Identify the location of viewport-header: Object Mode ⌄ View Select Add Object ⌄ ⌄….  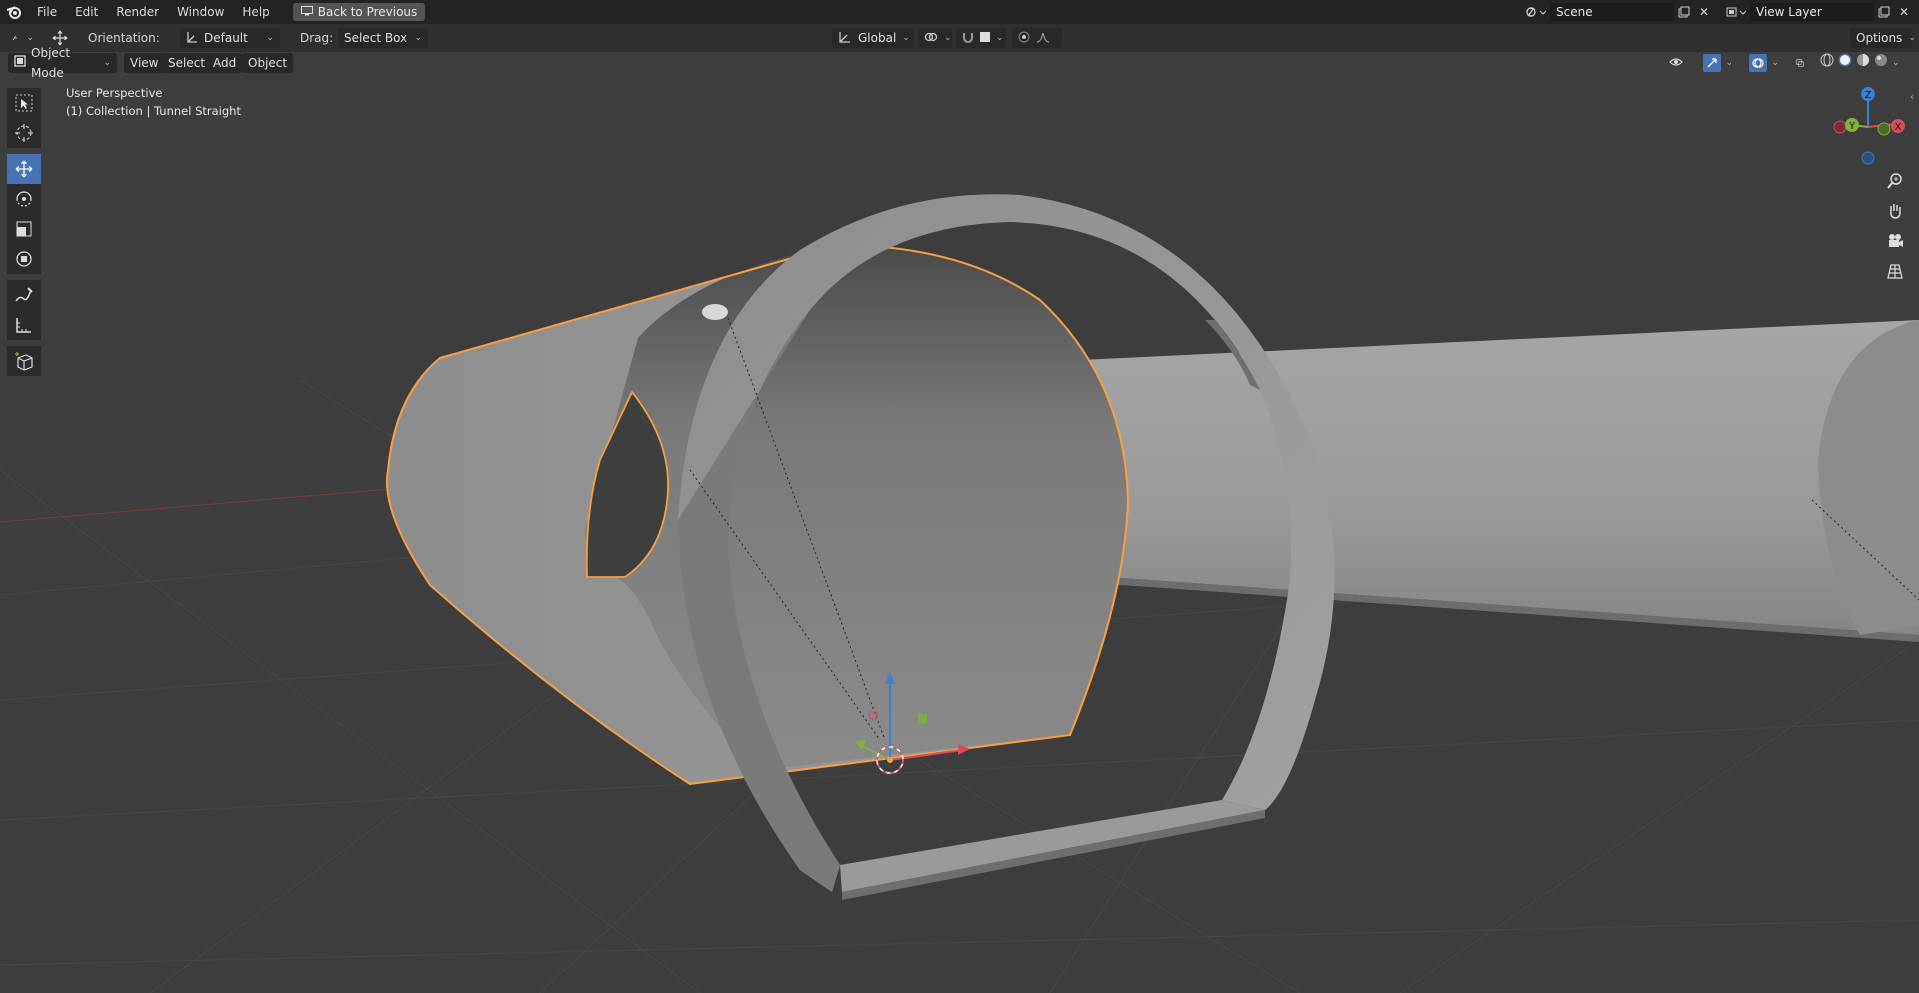
(959, 63).